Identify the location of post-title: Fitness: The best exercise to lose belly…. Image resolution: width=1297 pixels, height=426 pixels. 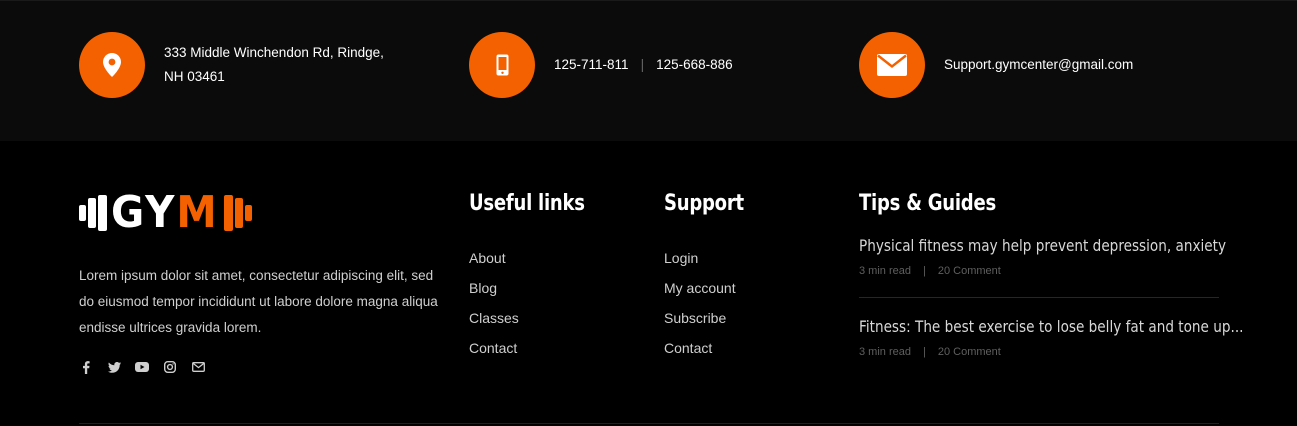
(1051, 326).